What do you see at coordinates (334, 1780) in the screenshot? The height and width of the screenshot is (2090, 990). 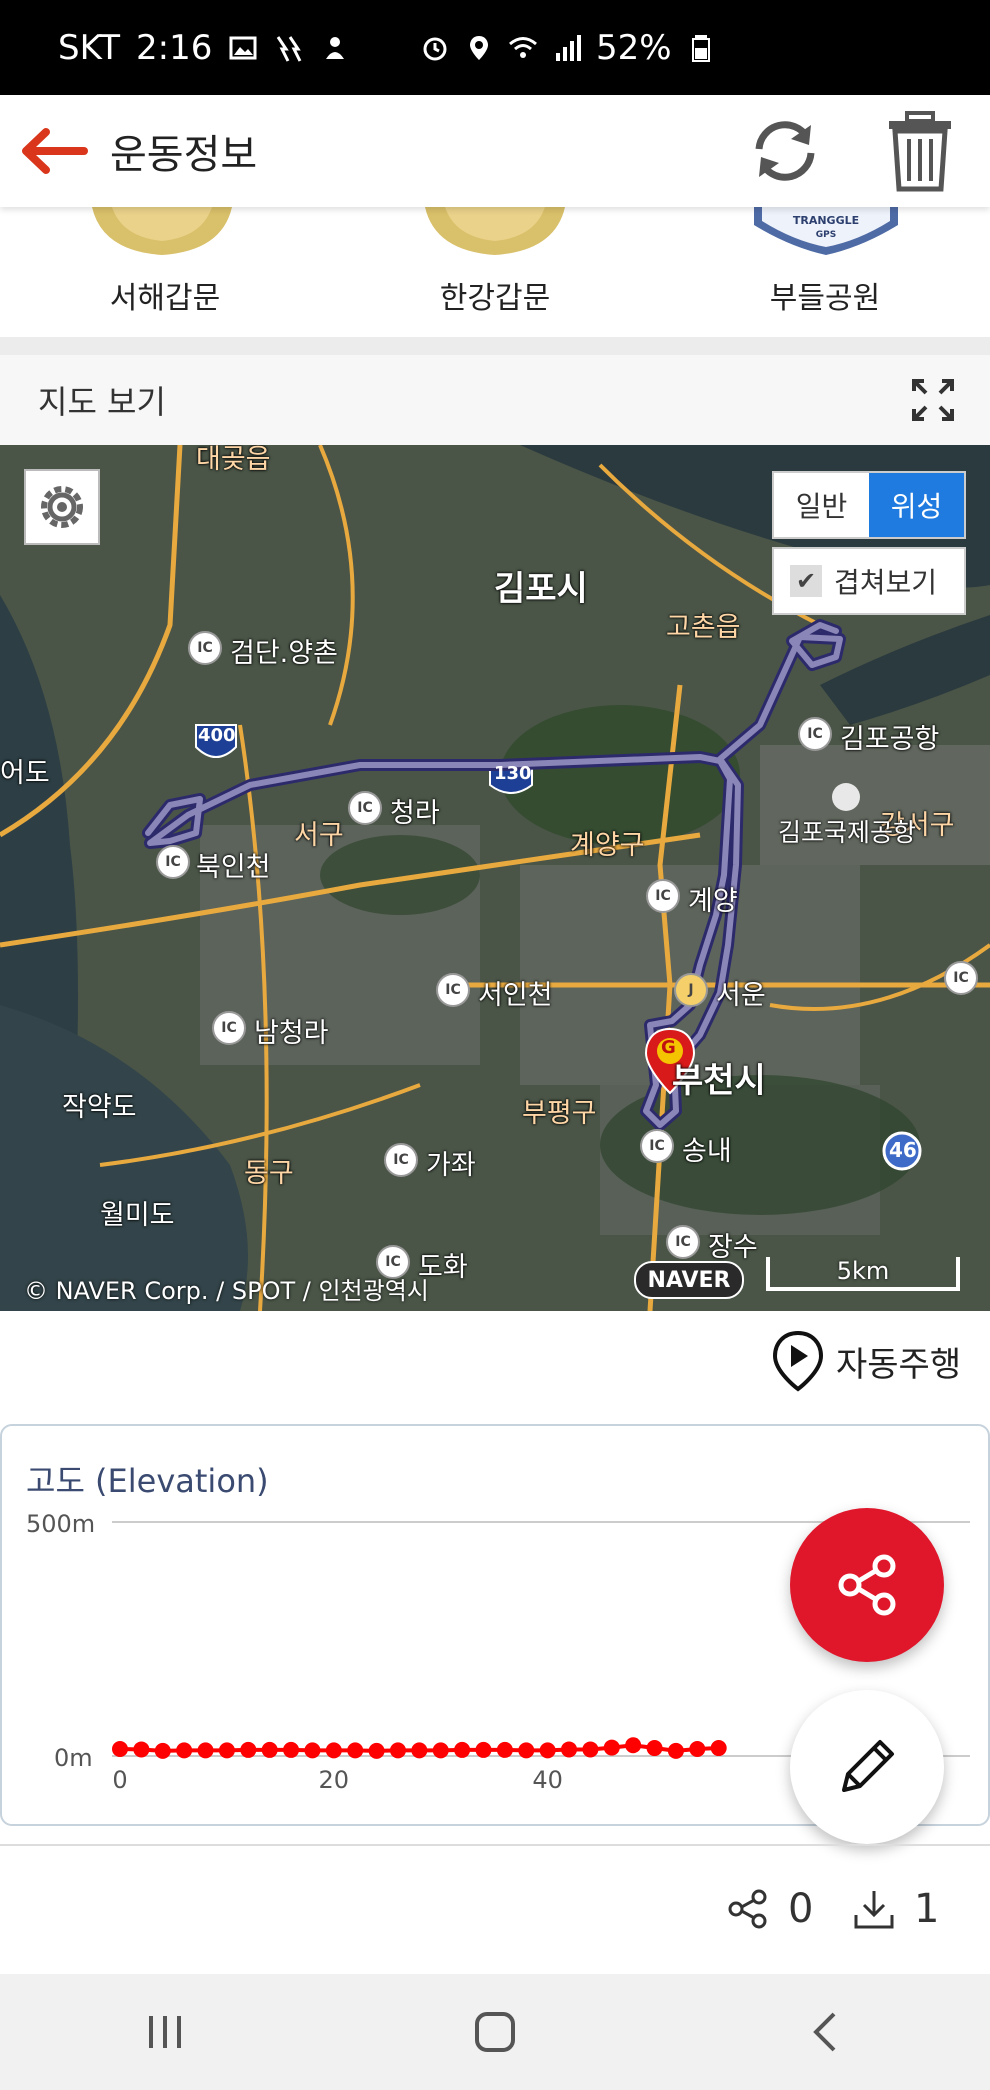 I see `x-tick-label: 20` at bounding box center [334, 1780].